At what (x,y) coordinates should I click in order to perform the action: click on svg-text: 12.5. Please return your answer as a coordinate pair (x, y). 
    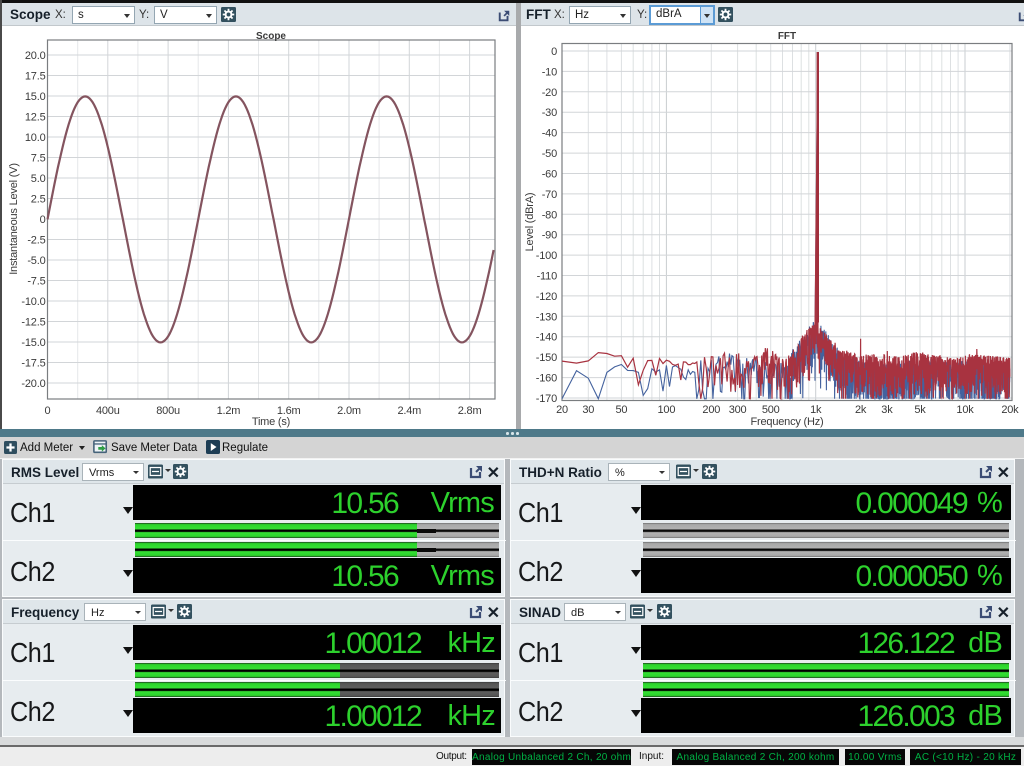
    Looking at the image, I should click on (35, 118).